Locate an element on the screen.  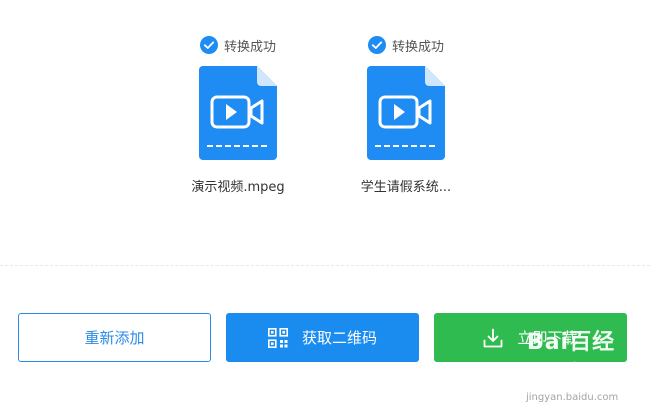
download-button-label: 立即下载 is located at coordinates (547, 338).